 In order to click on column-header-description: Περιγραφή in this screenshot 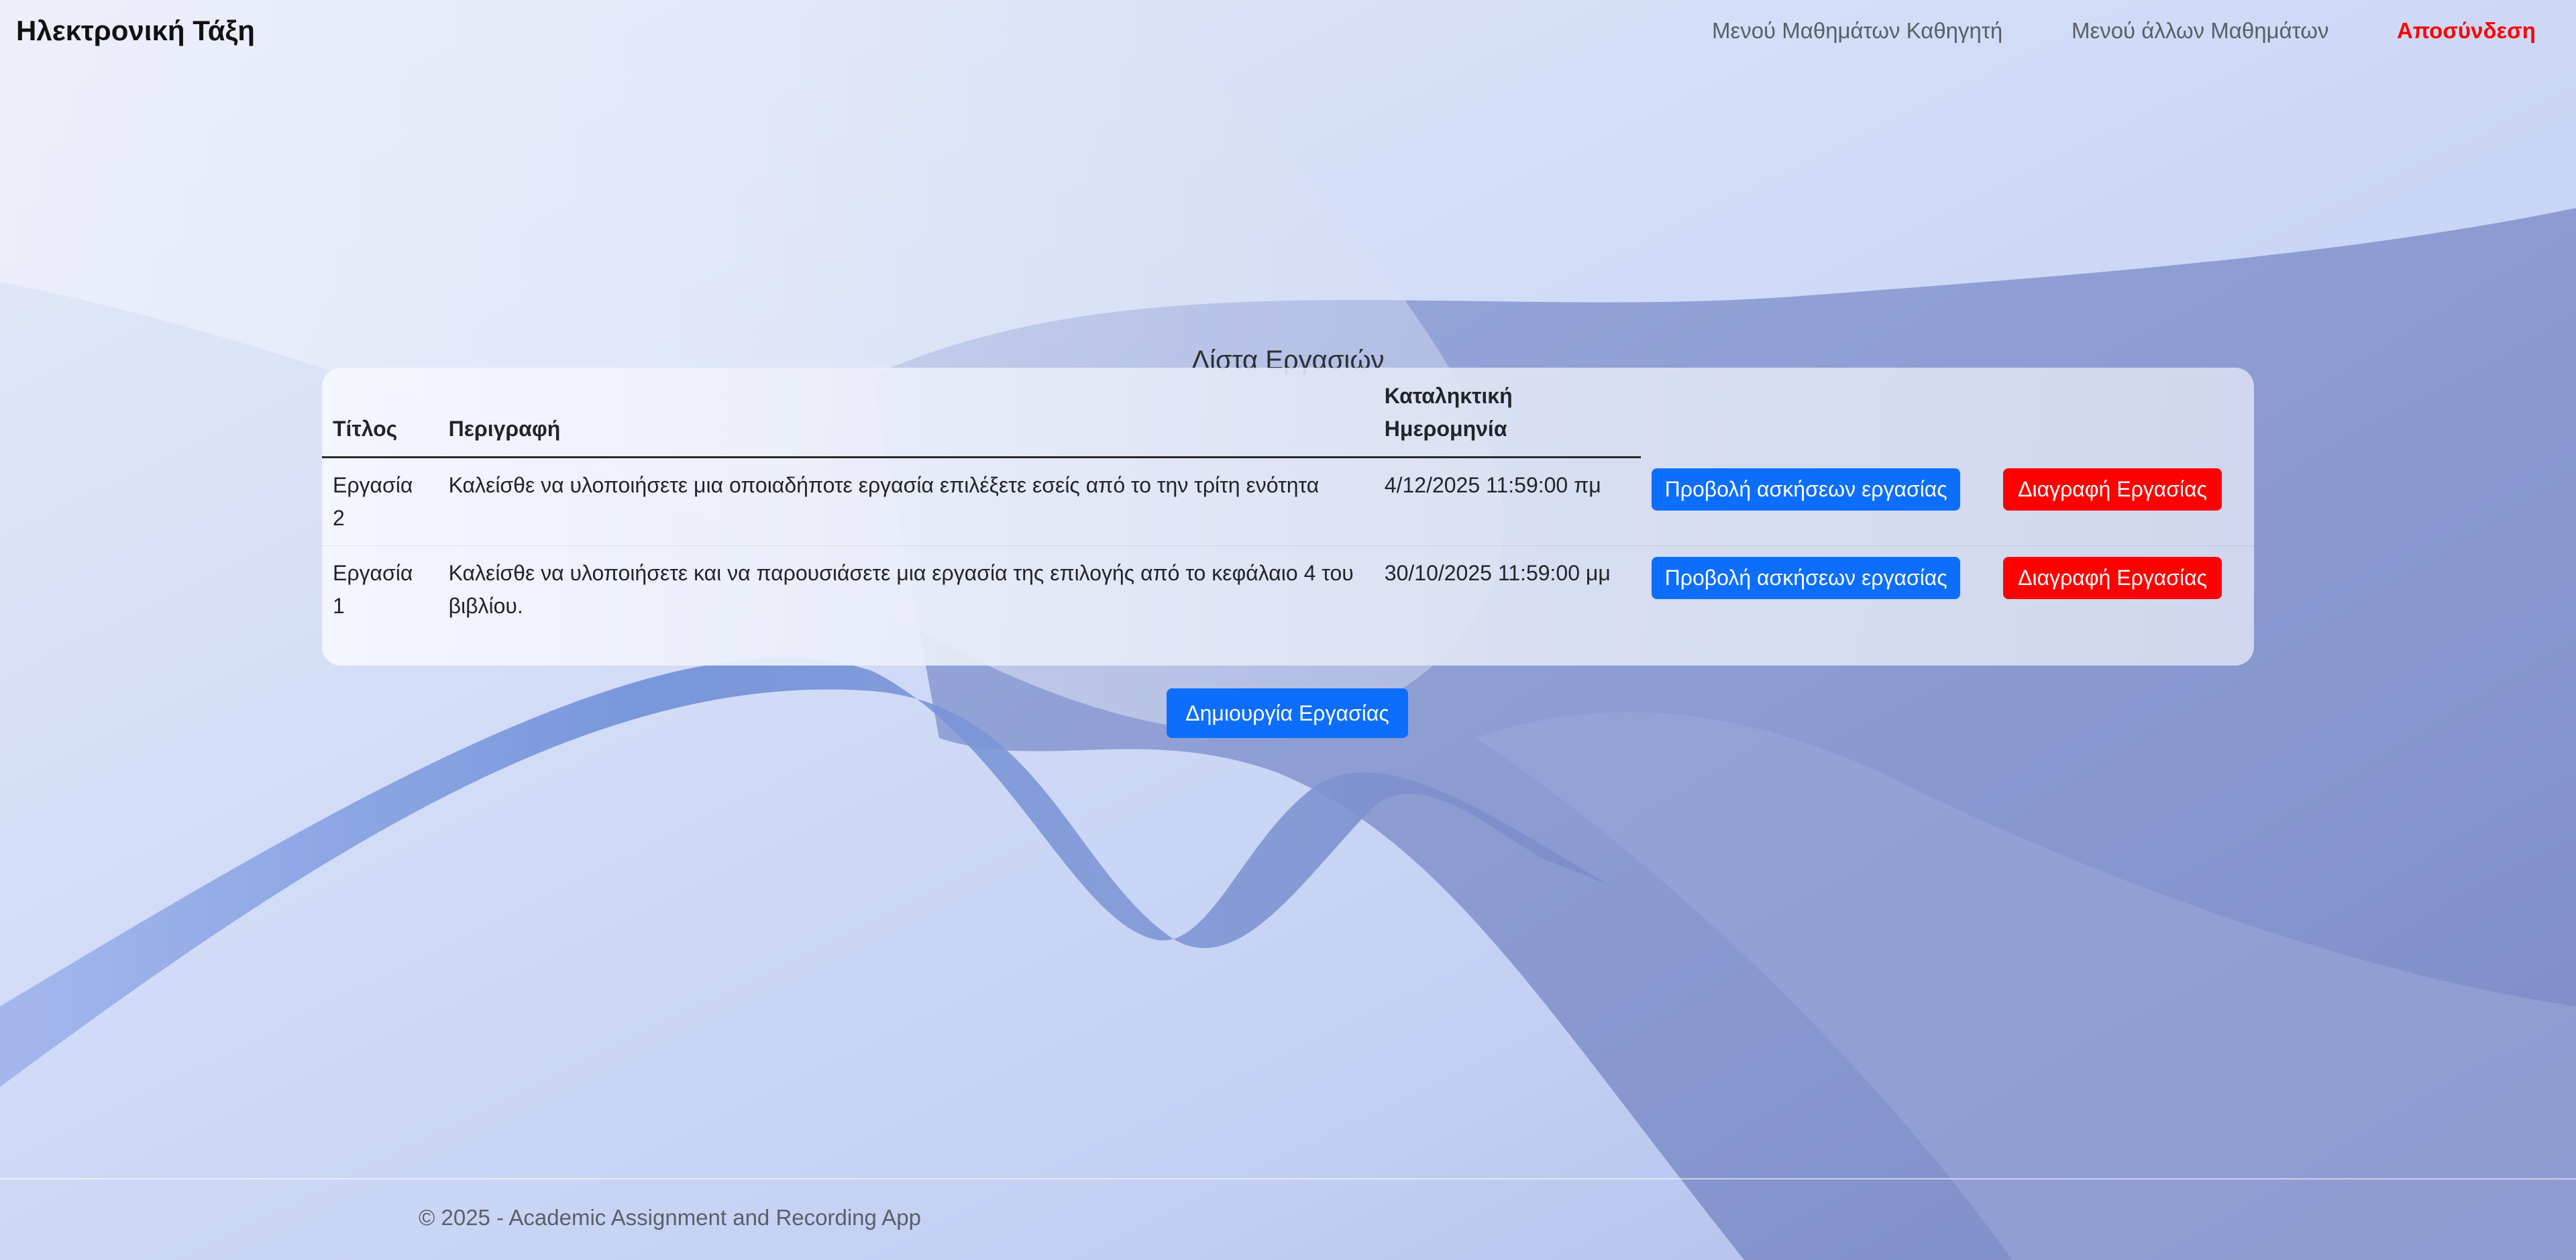, I will do `click(905, 413)`.